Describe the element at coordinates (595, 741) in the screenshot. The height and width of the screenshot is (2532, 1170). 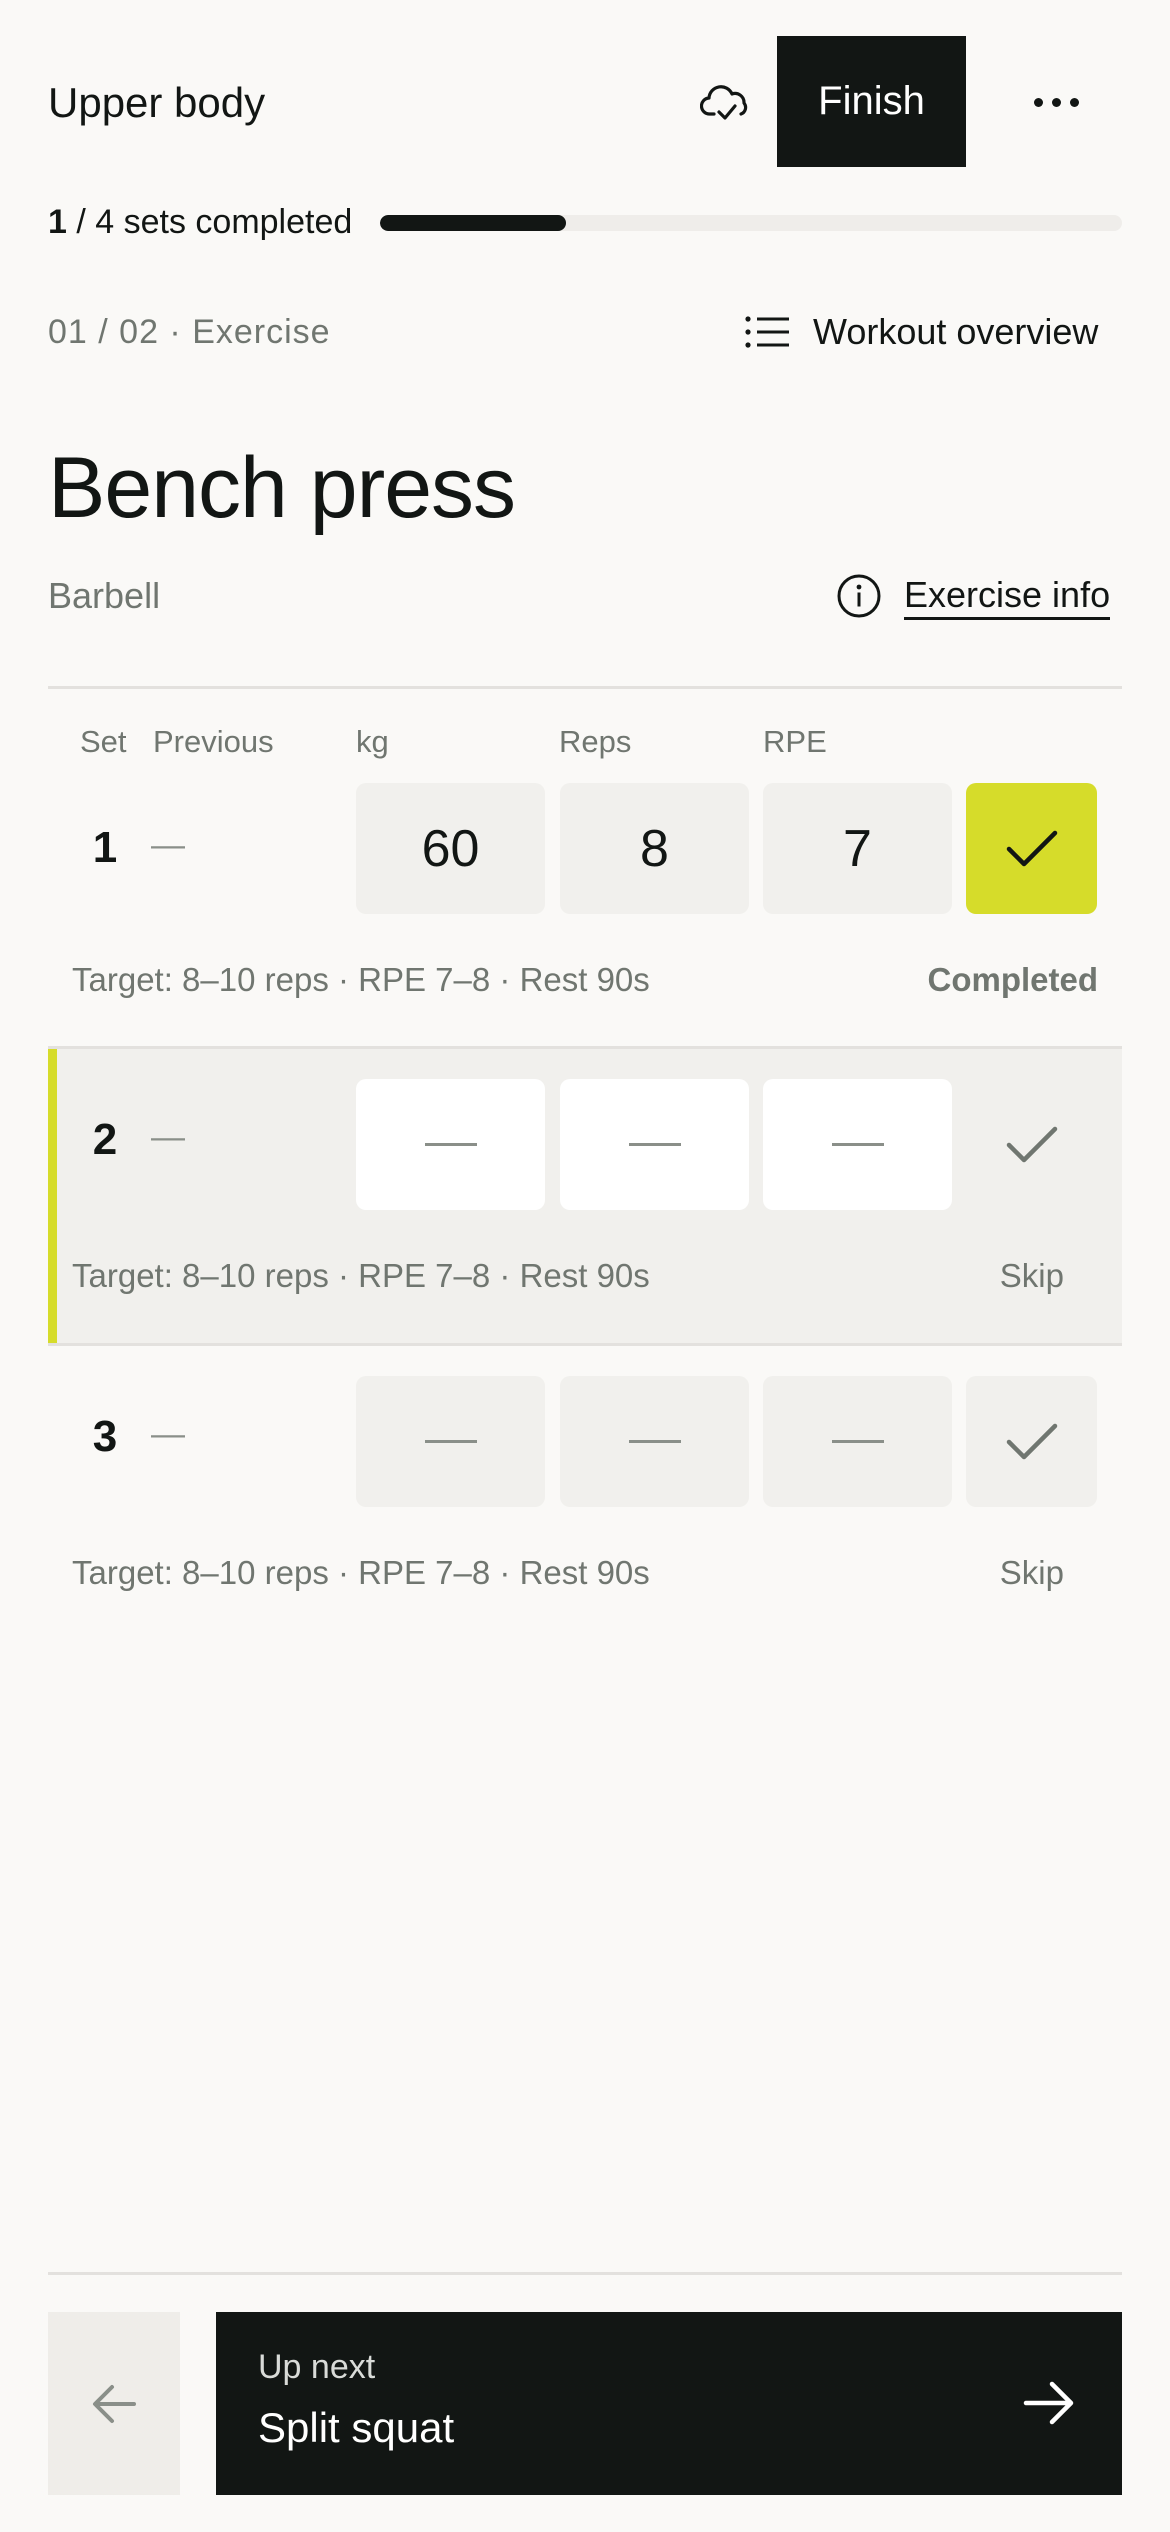
I see `column-header-reps: Reps` at that location.